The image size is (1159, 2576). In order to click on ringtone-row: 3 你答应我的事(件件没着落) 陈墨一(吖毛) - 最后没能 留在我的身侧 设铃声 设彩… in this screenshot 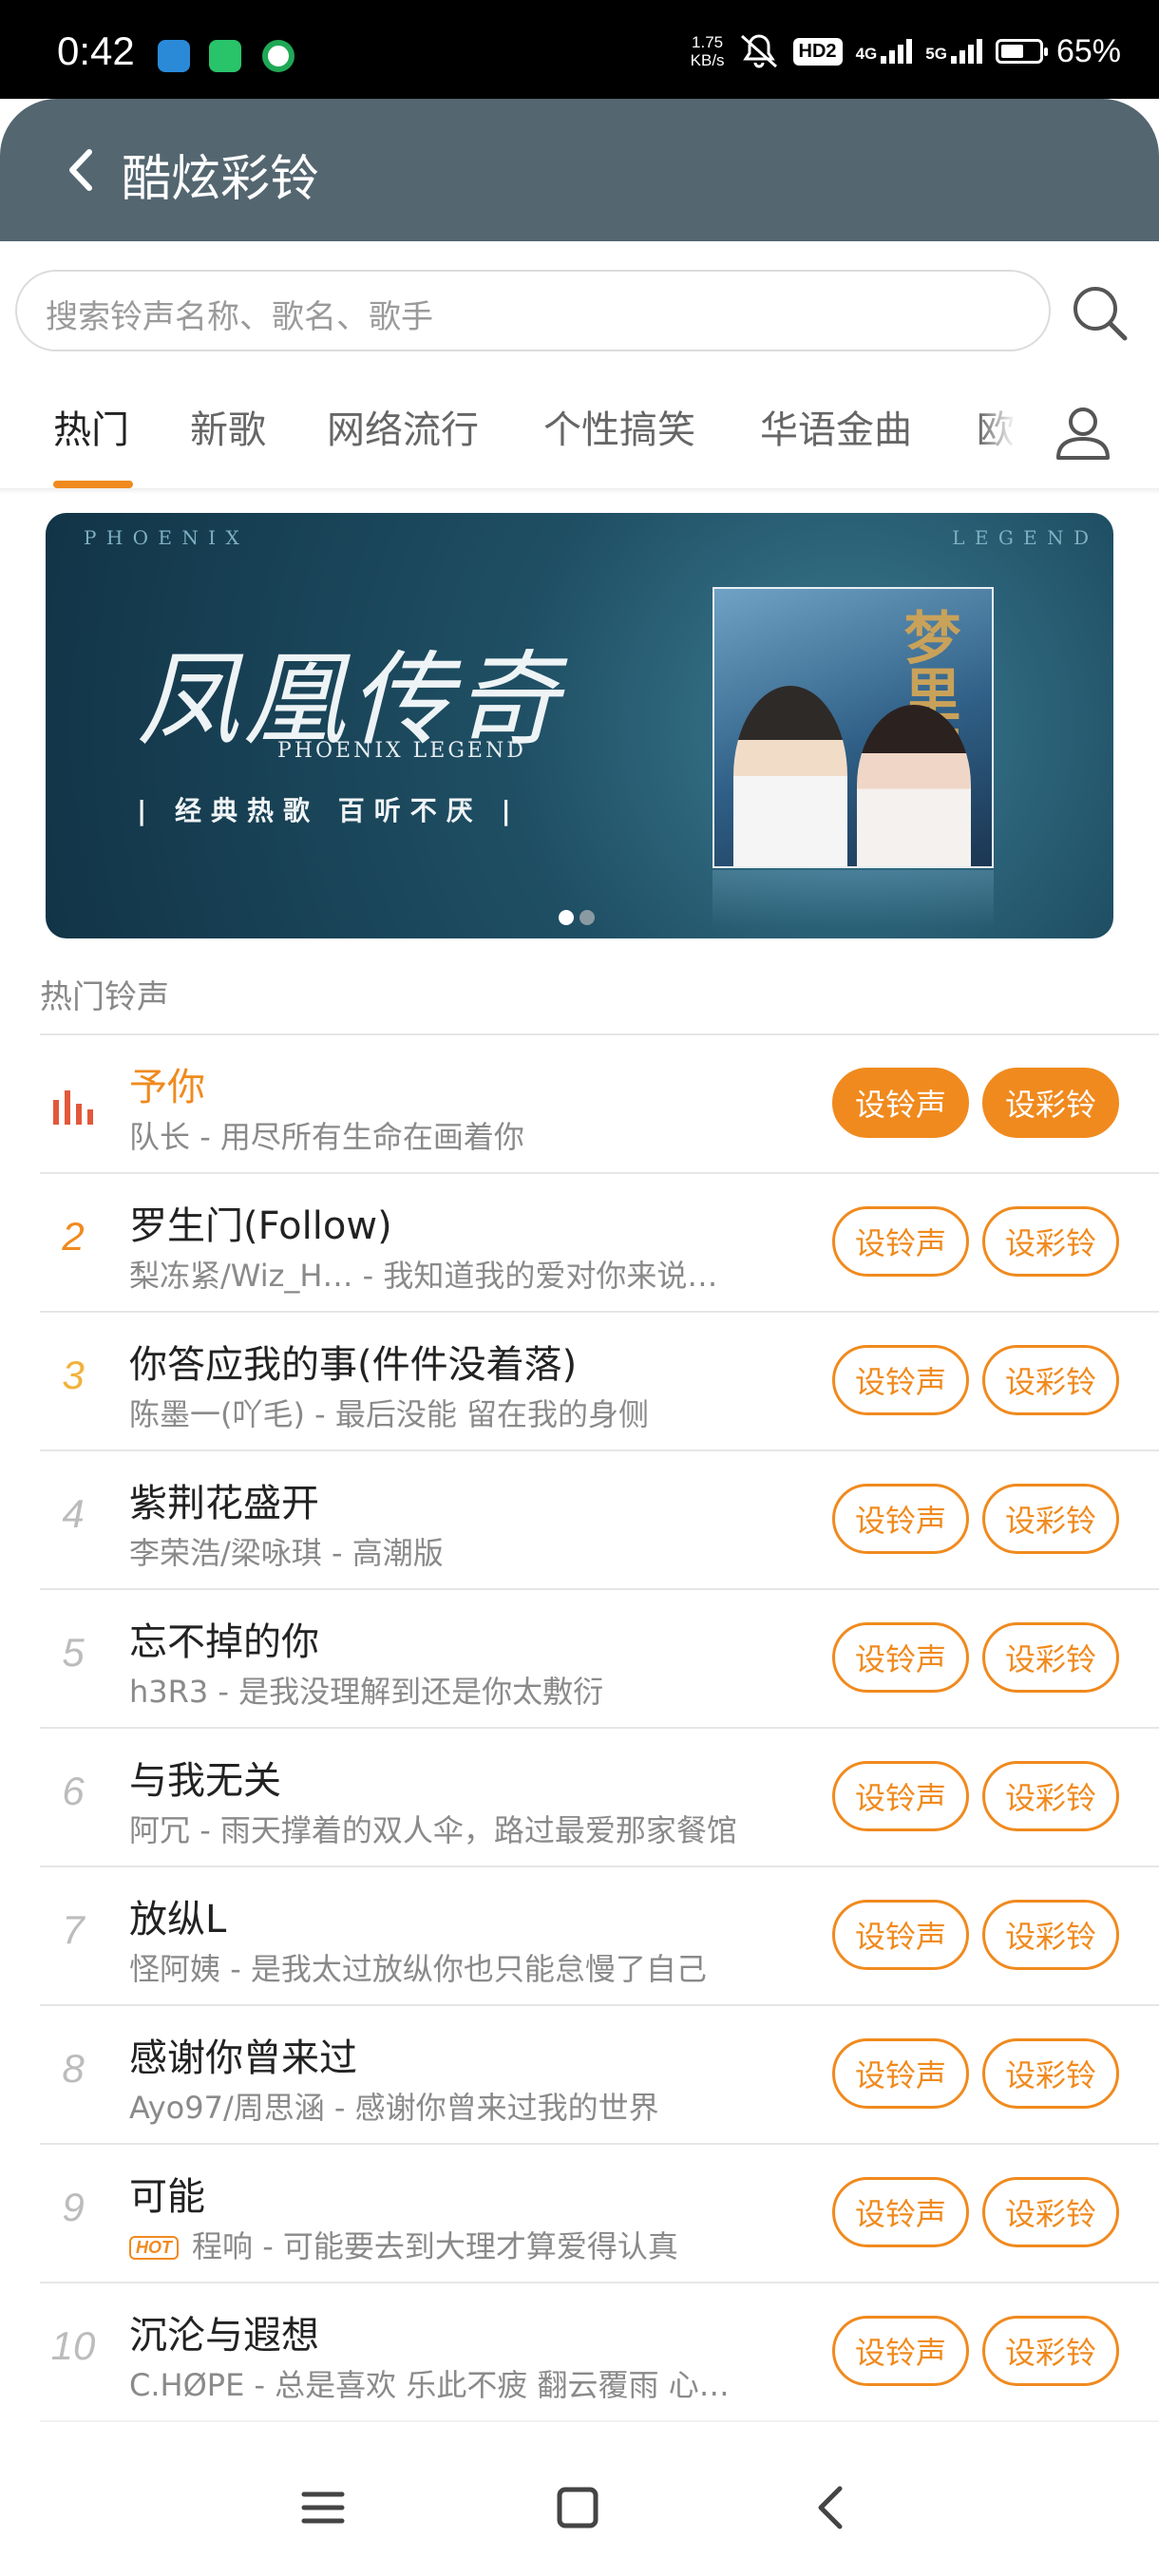, I will do `click(599, 1380)`.